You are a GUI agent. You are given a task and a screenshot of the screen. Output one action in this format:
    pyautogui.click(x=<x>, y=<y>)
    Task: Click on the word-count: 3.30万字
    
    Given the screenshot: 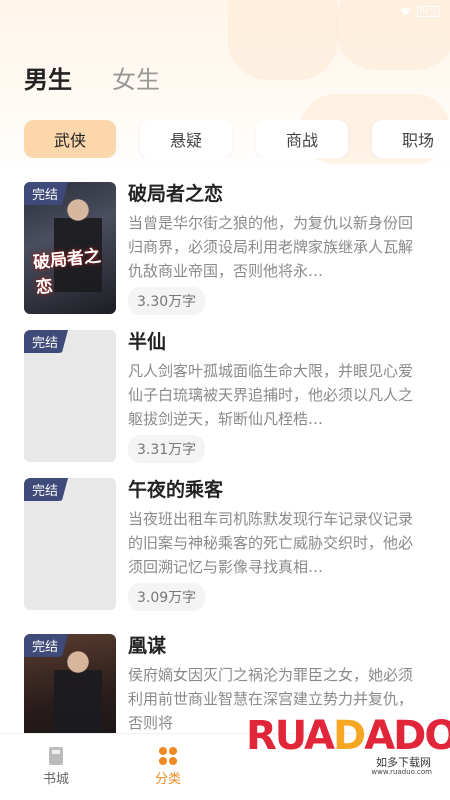 What is the action you would take?
    pyautogui.click(x=167, y=300)
    